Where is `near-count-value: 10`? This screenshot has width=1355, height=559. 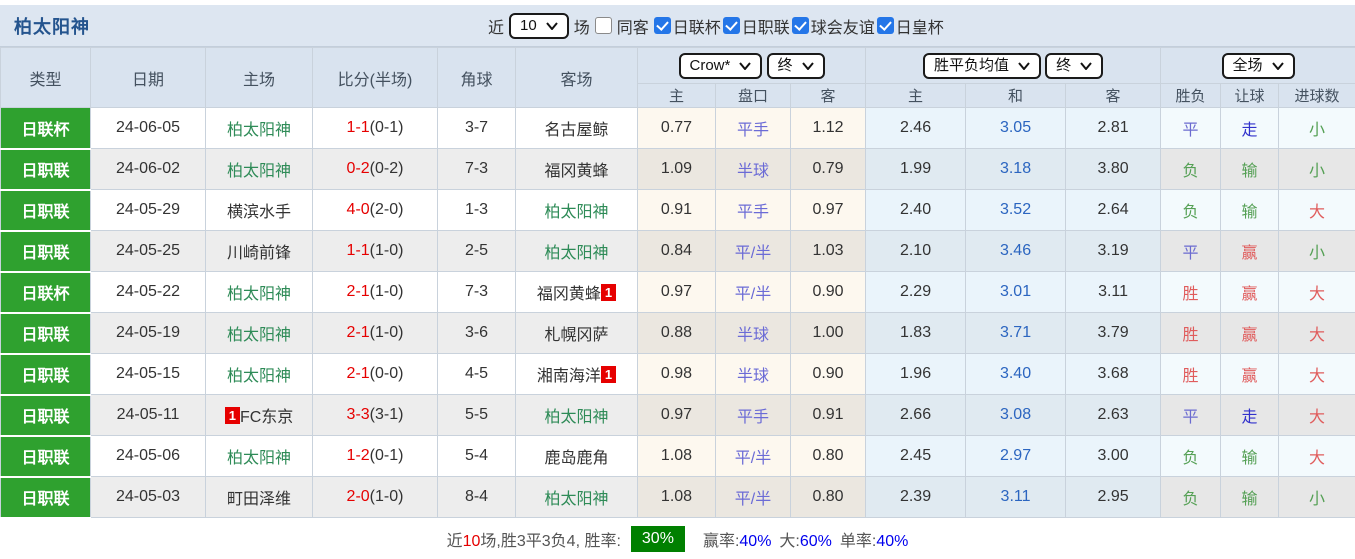
near-count-value: 10 is located at coordinates (528, 26).